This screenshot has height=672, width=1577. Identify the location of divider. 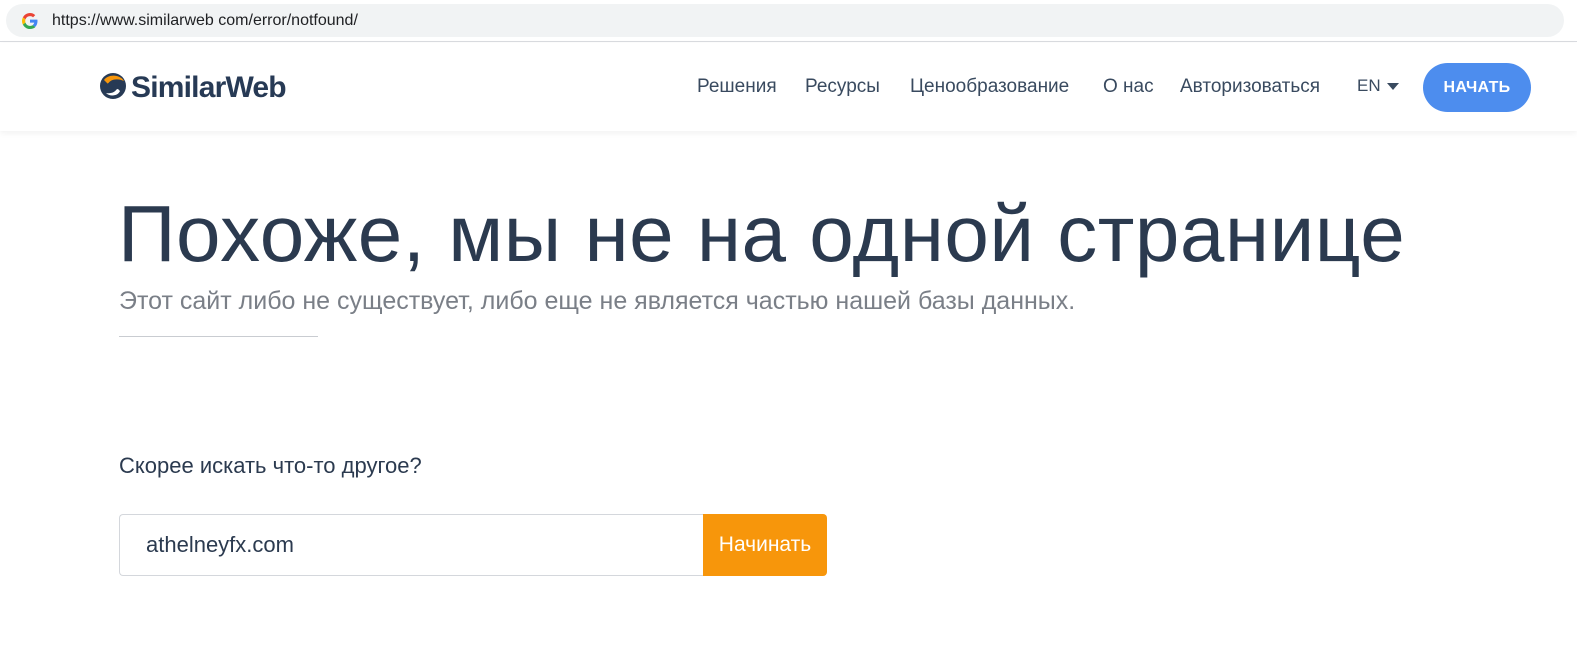
(218, 336).